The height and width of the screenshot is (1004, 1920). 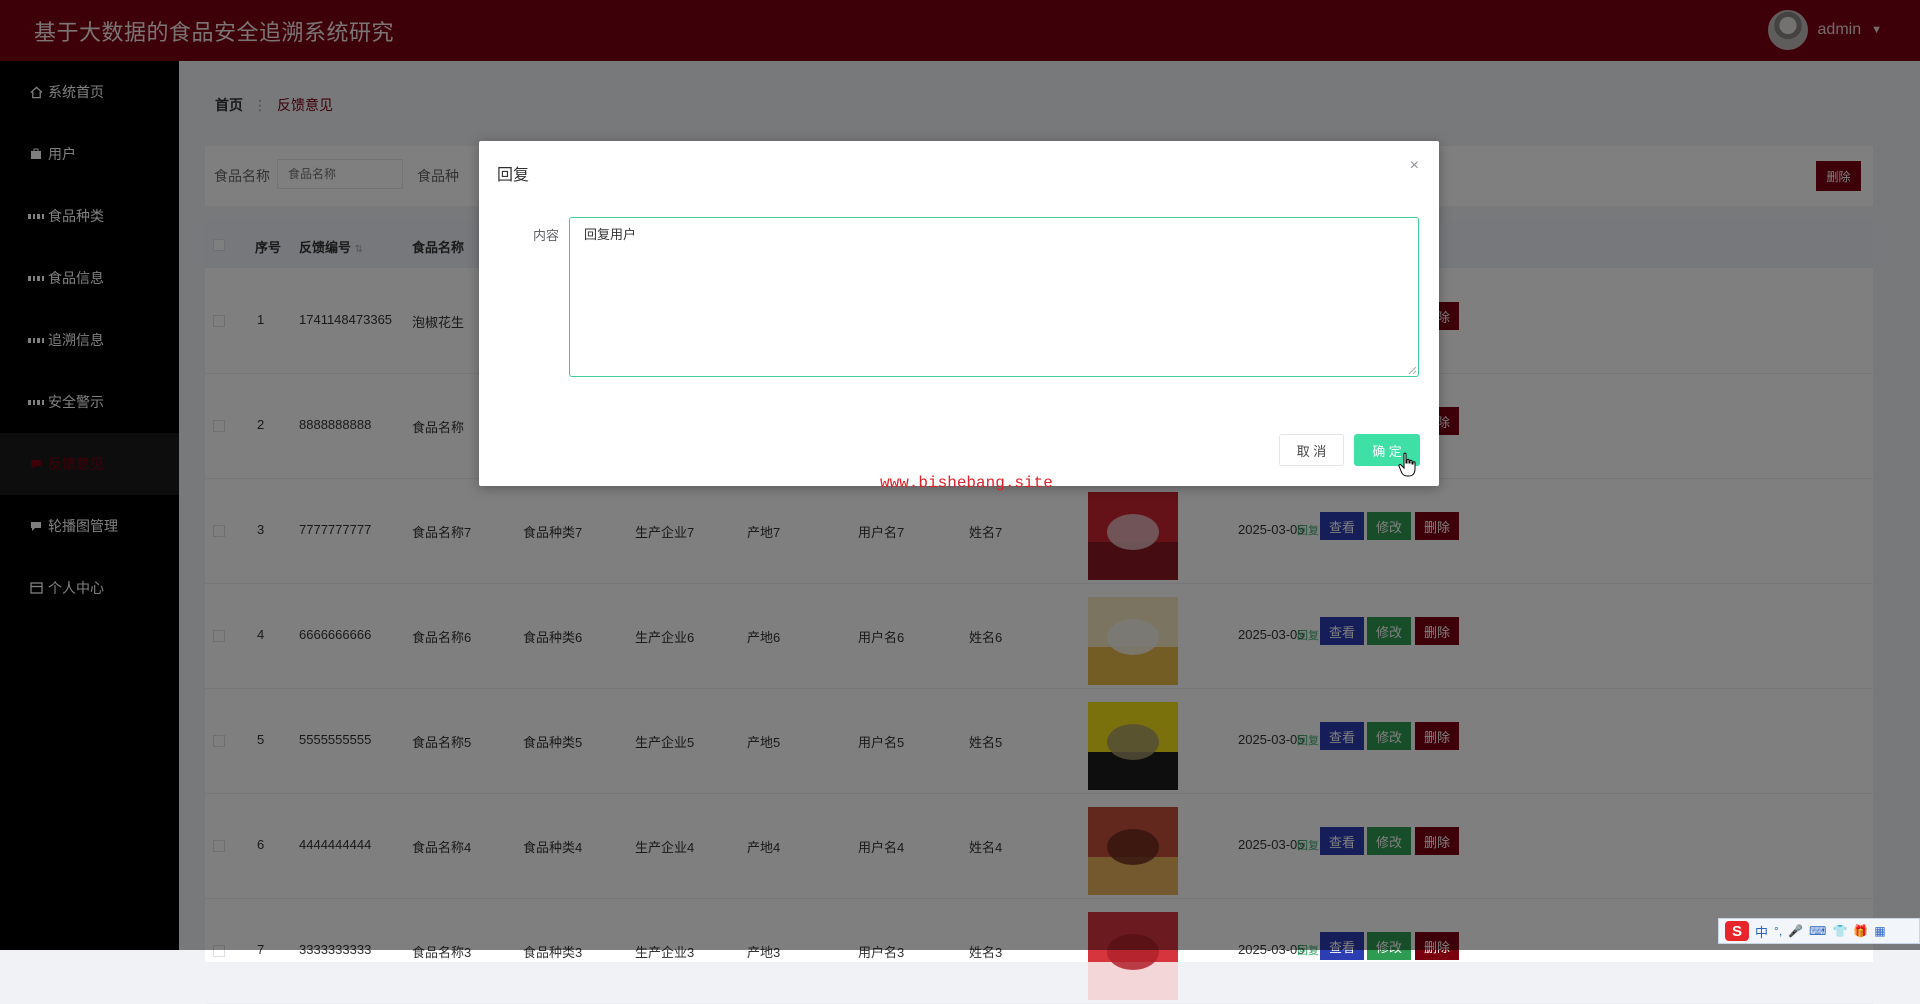 What do you see at coordinates (1778, 931) in the screenshot?
I see `ime-punctuation: °,` at bounding box center [1778, 931].